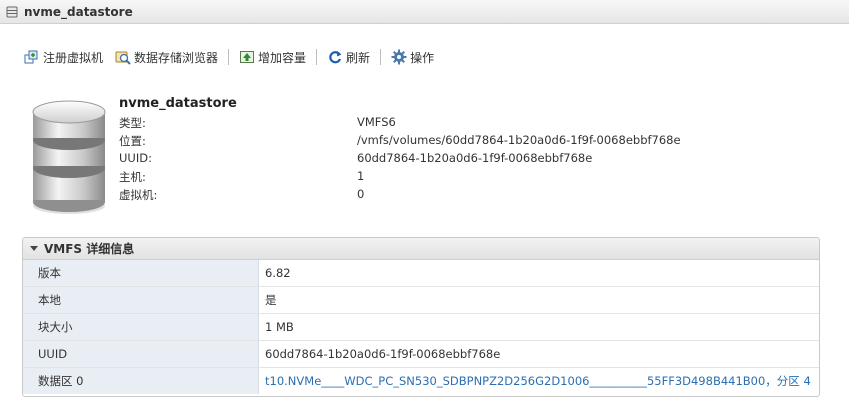  I want to click on refresh-icon, so click(335, 57).